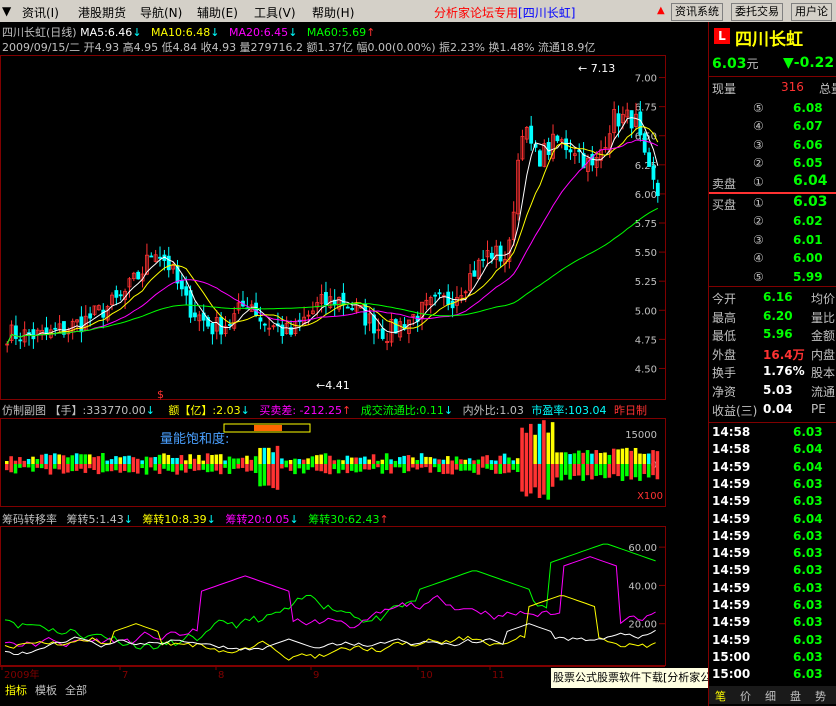  What do you see at coordinates (770, 696) in the screenshot?
I see `quote-tab: 细` at bounding box center [770, 696].